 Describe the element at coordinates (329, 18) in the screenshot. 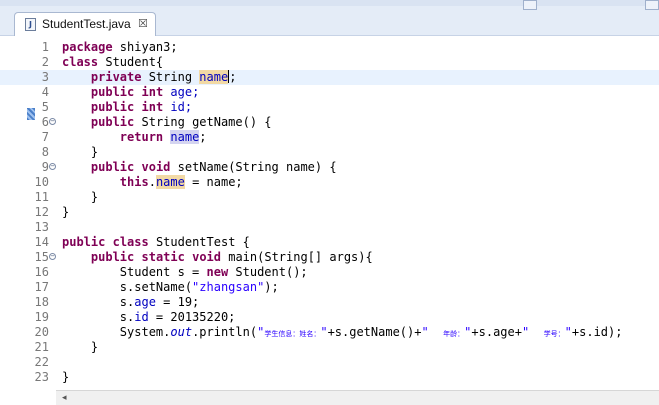

I see `editor-tab-bar: J StudentTest.java ☒` at that location.